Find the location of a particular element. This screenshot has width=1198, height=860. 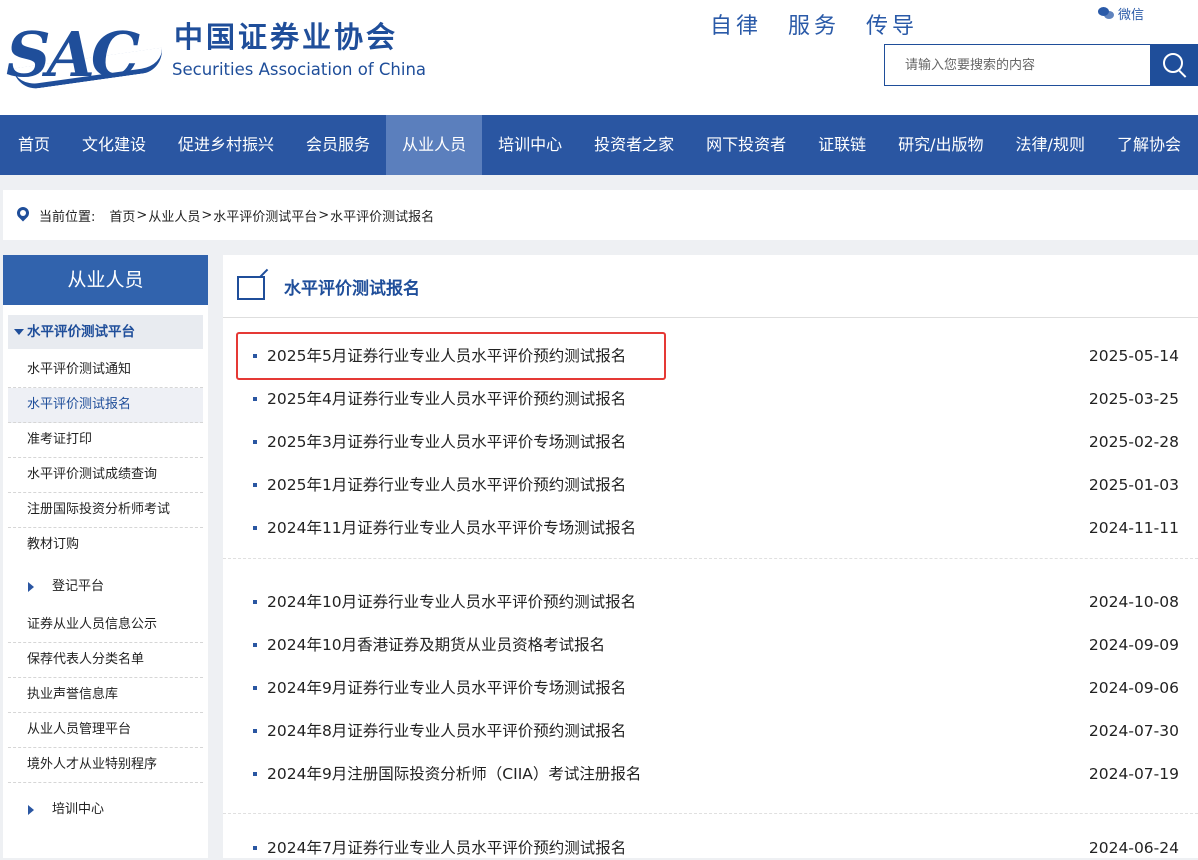

list-item-link: 2024年7月证券行业专业人员水平评价预约测试报名 is located at coordinates (439, 848).